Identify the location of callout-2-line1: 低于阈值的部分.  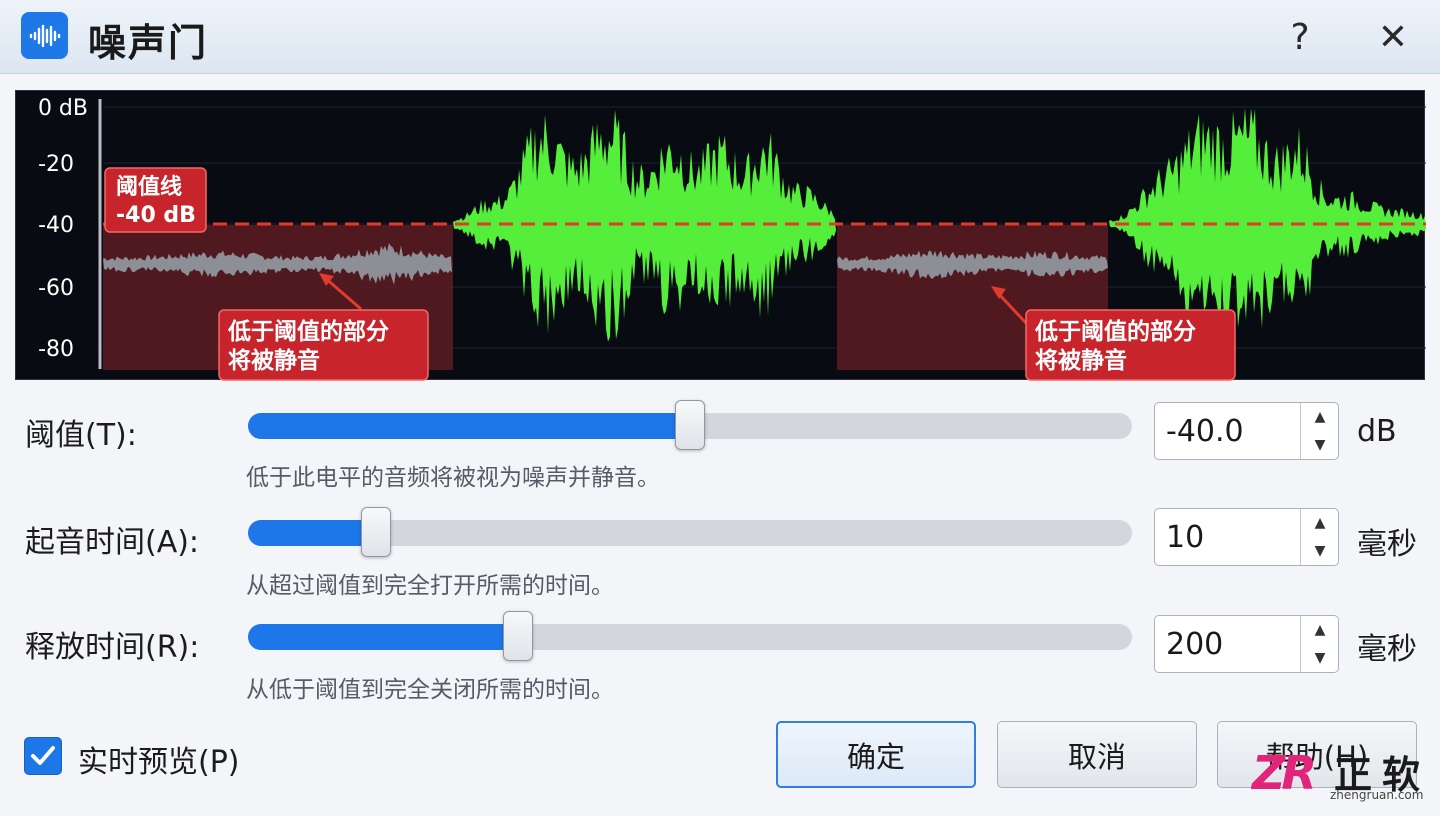
(1115, 331).